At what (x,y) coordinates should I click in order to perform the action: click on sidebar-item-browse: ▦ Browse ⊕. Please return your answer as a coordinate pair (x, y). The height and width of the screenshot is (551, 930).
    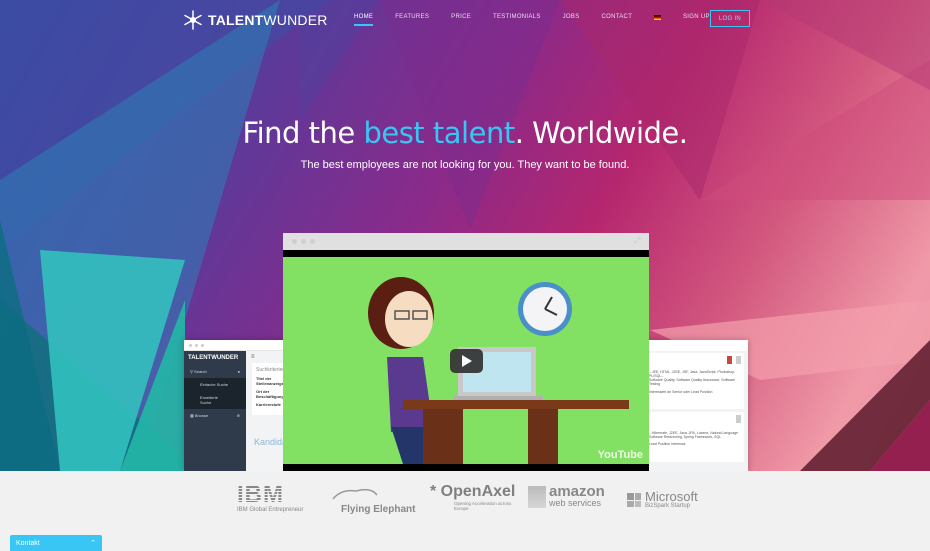
    Looking at the image, I should click on (215, 415).